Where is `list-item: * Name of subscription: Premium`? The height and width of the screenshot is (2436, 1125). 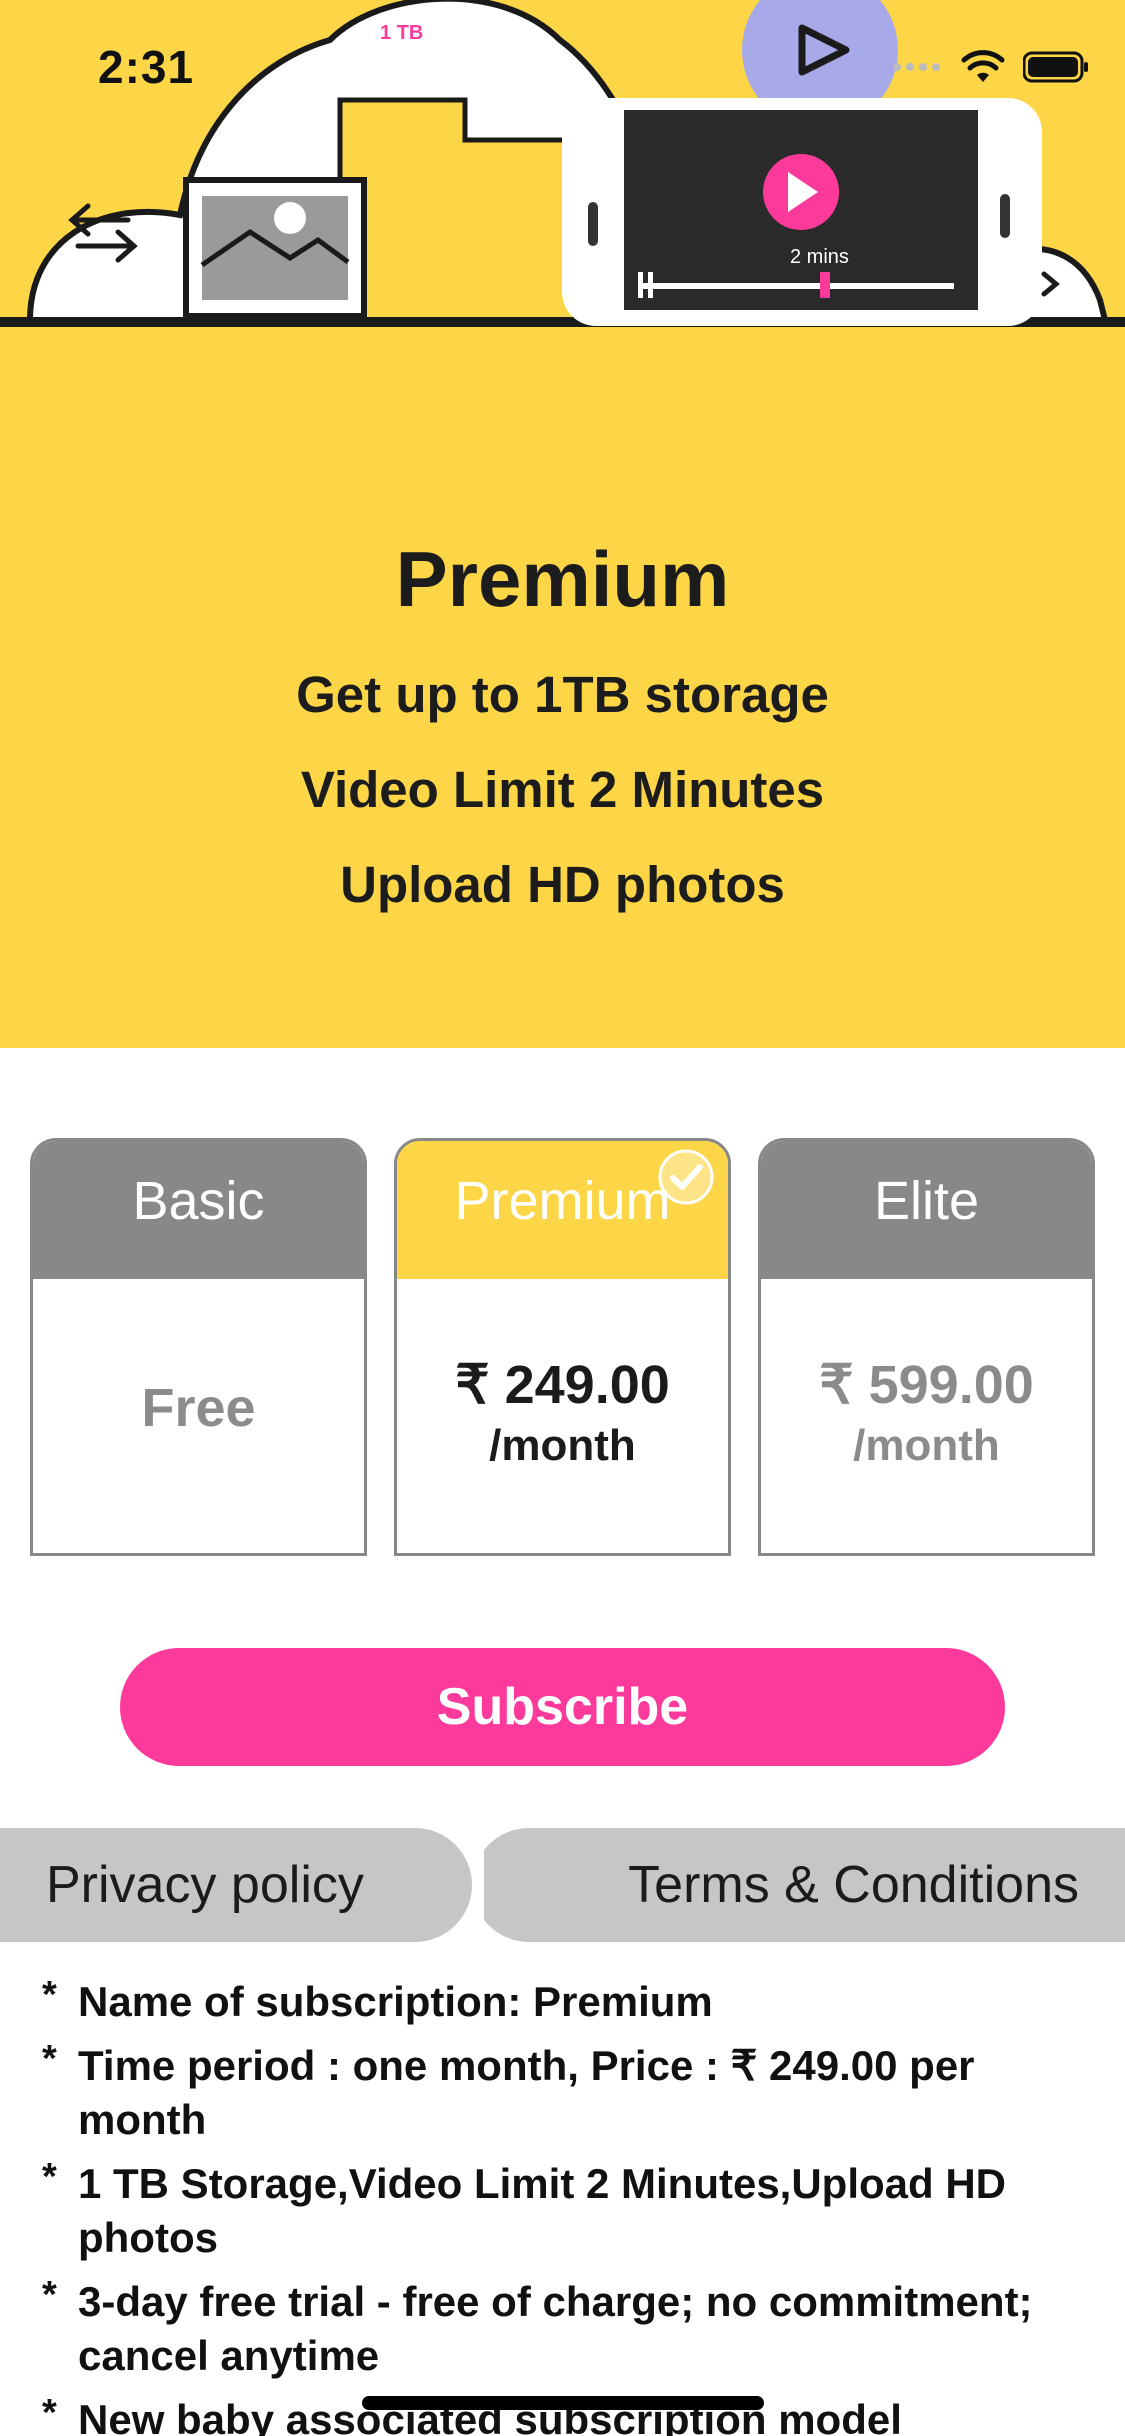 list-item: * Name of subscription: Premium is located at coordinates (567, 2002).